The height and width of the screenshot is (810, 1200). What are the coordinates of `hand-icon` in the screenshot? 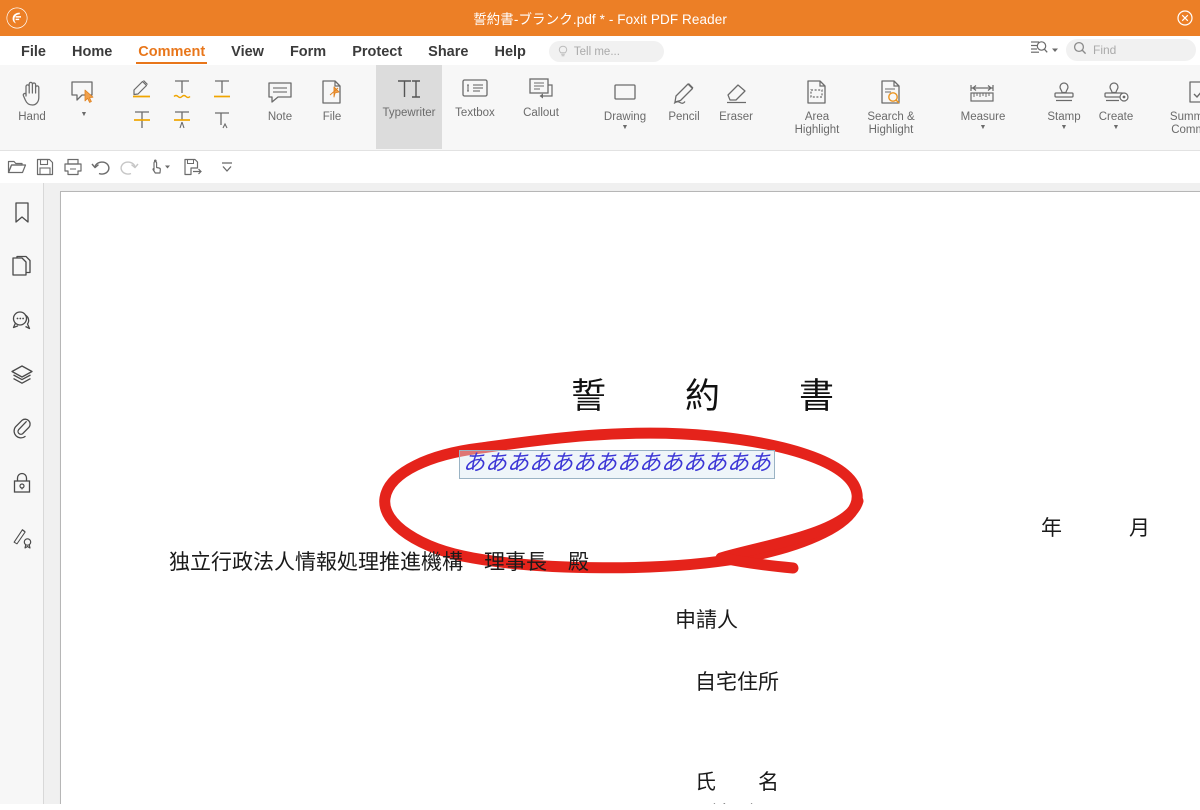 It's located at (32, 93).